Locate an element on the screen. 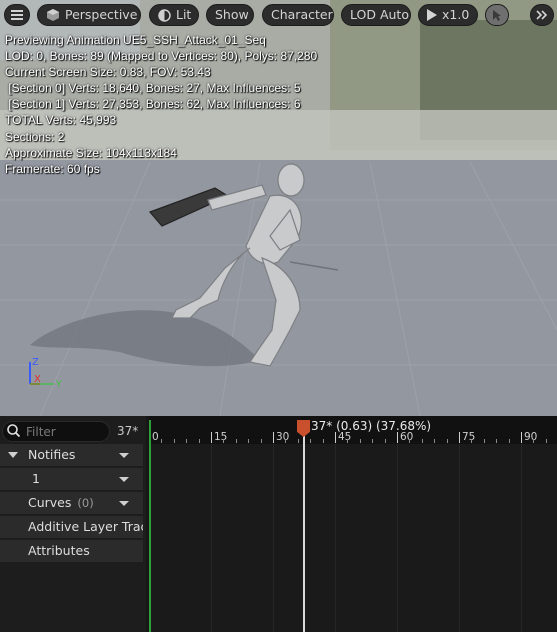  lit-button: Lit is located at coordinates (174, 15).